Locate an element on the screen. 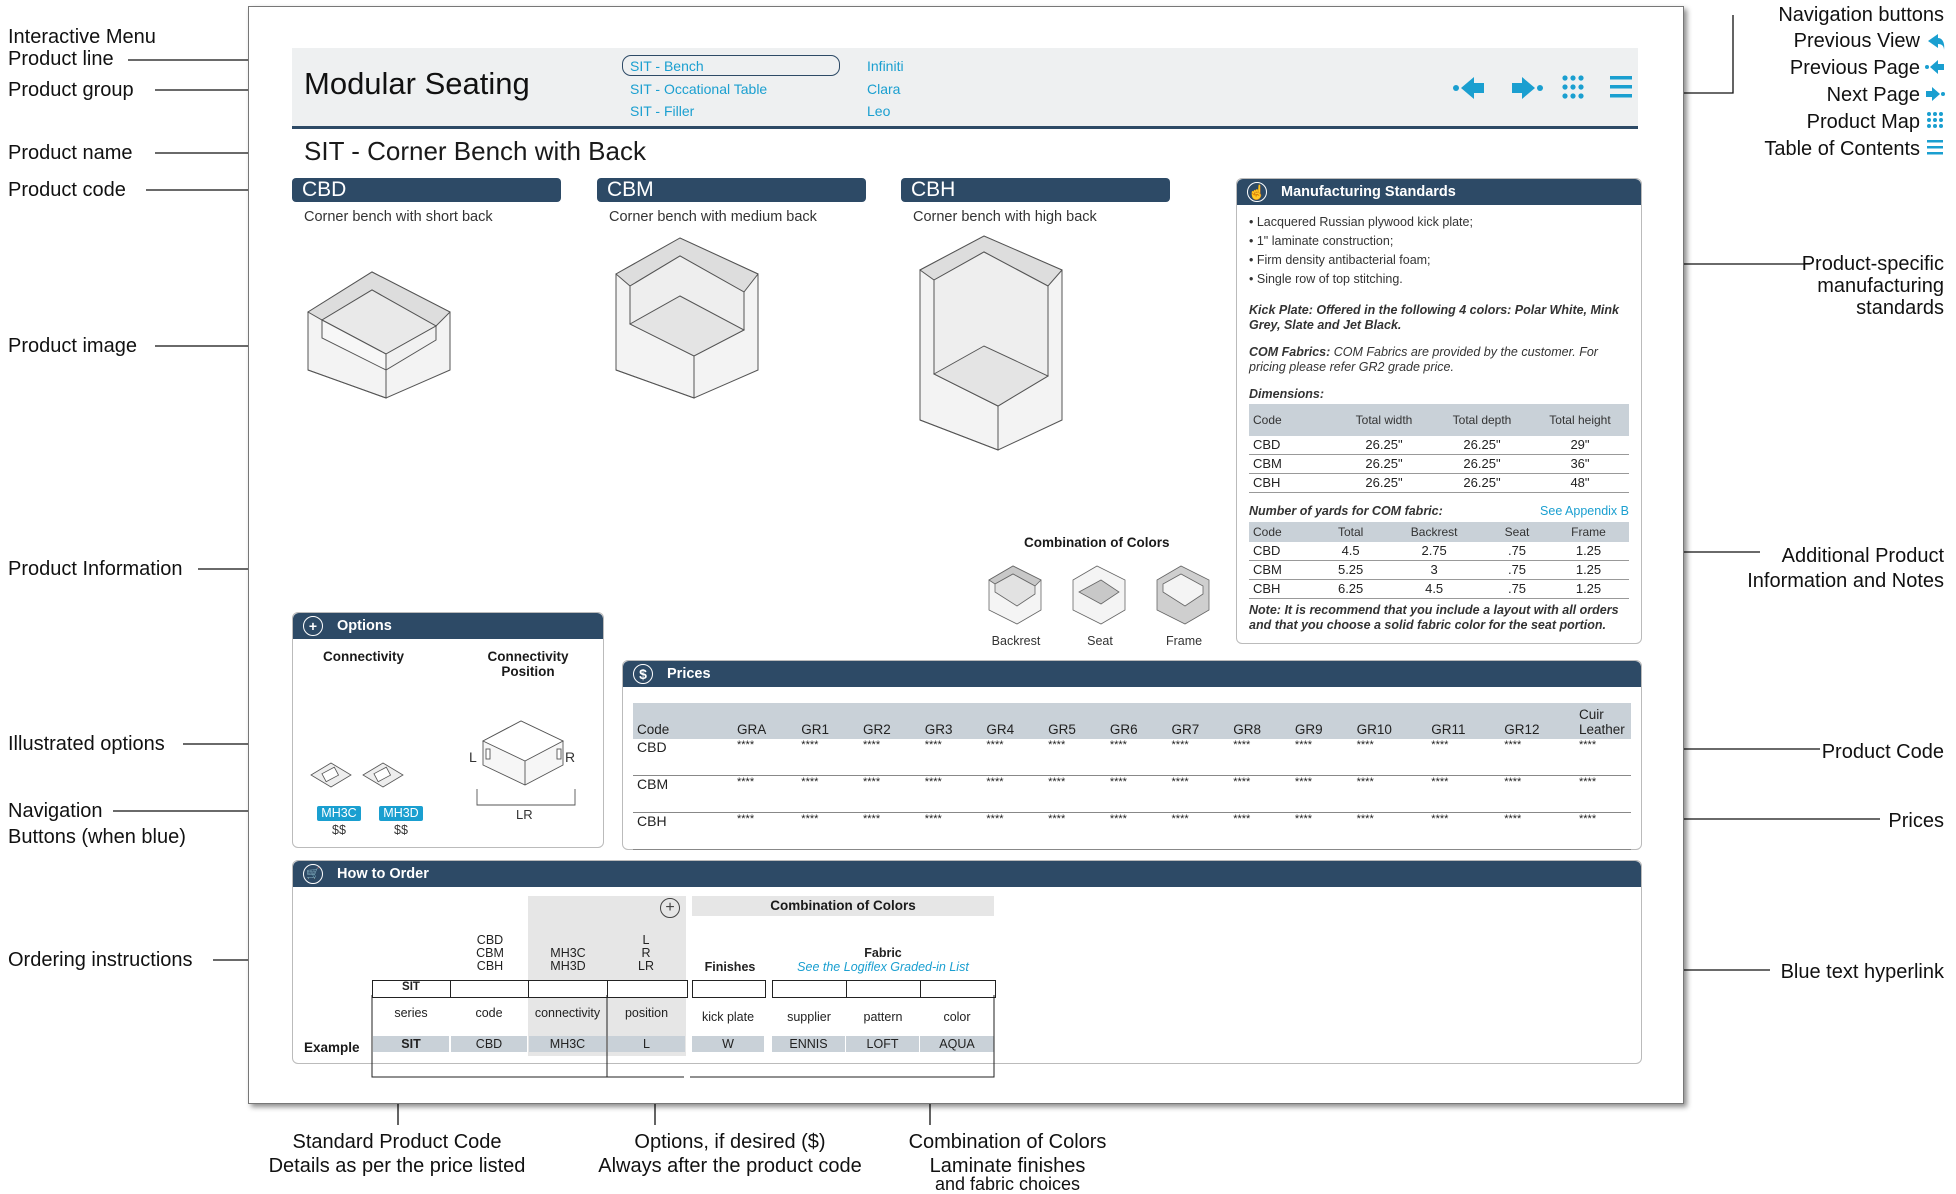  callout-std-1: Standard Product Code is located at coordinates (397, 1142).